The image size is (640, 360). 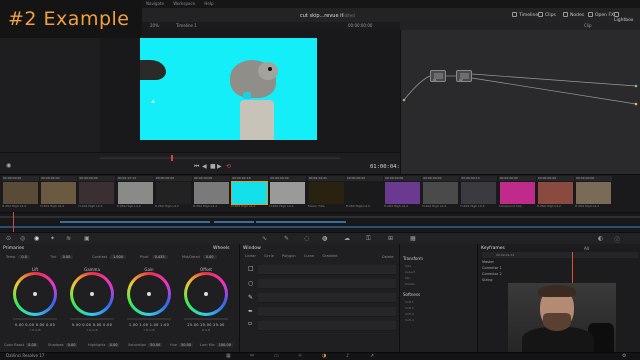 I want to click on curve-window-icon: ✒, so click(x=250, y=311).